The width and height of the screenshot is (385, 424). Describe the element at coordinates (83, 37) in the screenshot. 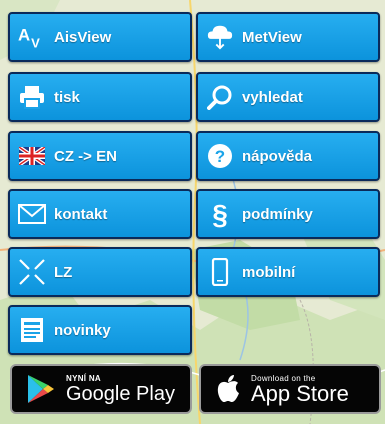

I see `aisview-label: AisView` at that location.